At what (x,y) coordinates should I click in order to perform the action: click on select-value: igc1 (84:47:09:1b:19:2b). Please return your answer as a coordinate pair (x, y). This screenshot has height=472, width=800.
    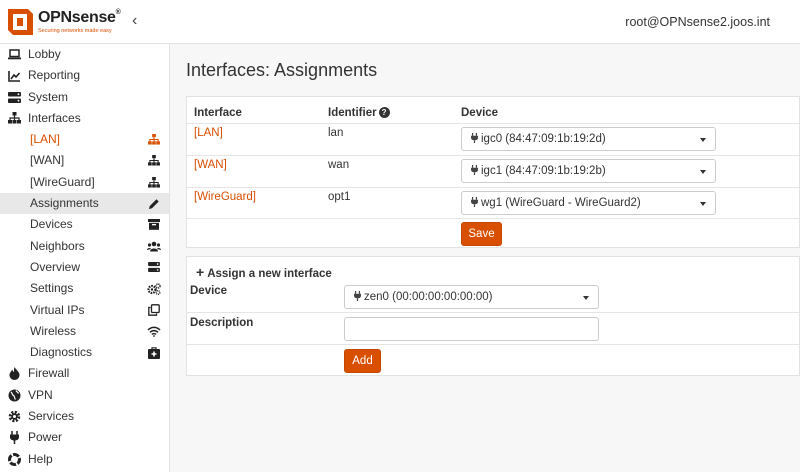
    Looking at the image, I should click on (543, 171).